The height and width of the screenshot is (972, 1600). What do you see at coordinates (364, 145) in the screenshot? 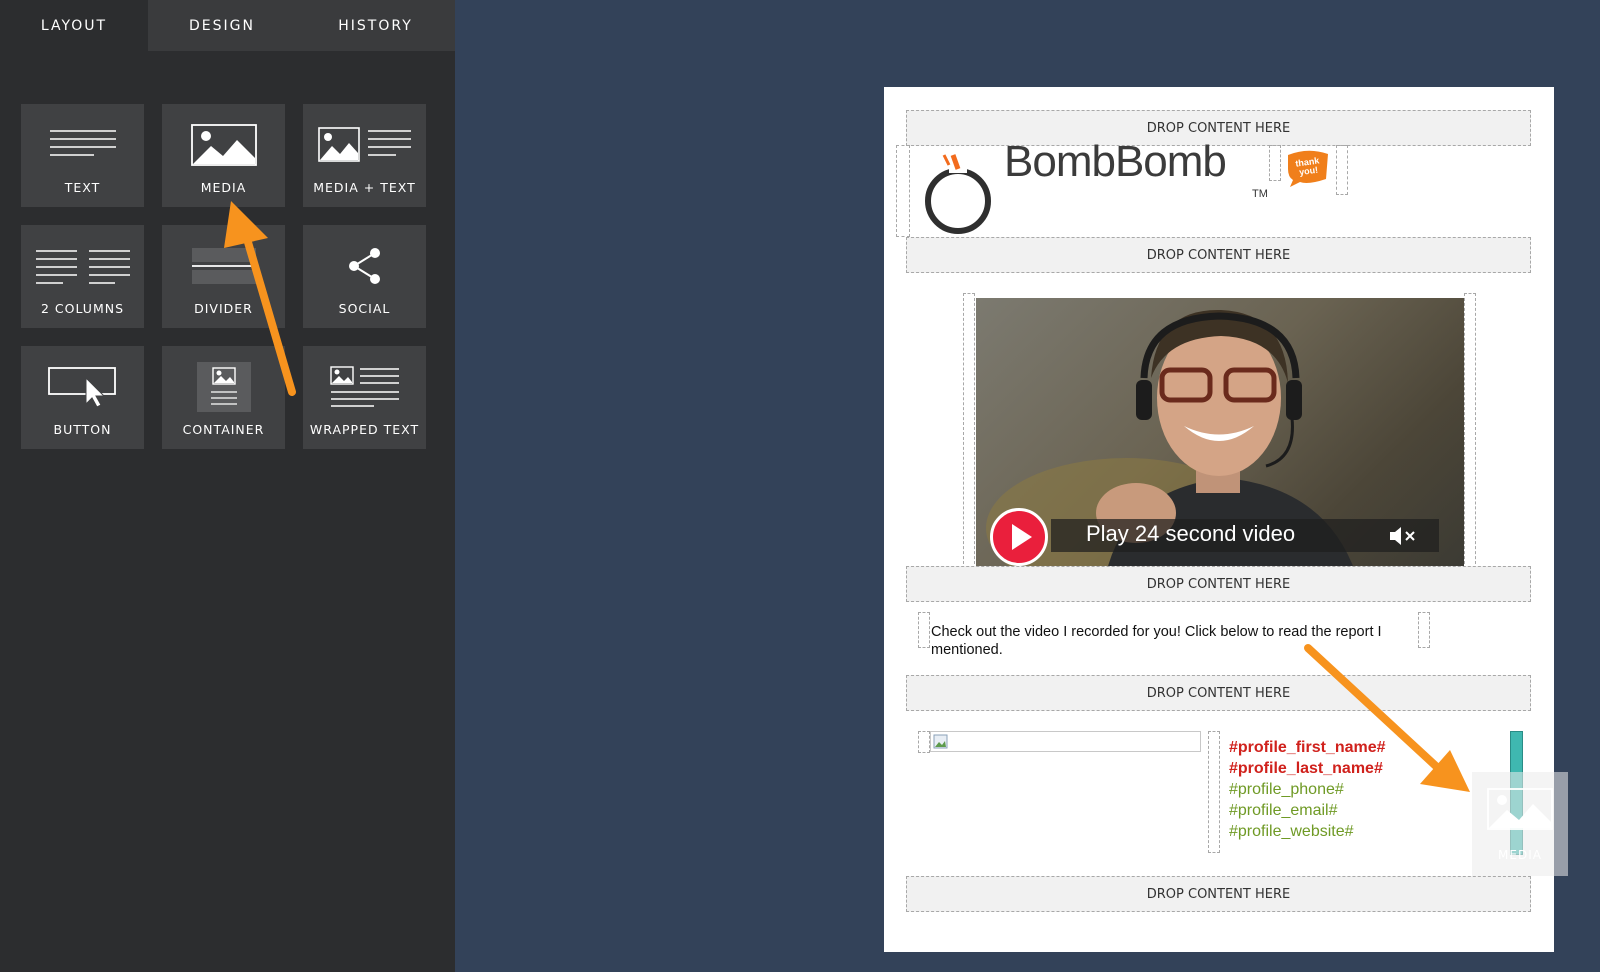
I see `image-text-icon` at bounding box center [364, 145].